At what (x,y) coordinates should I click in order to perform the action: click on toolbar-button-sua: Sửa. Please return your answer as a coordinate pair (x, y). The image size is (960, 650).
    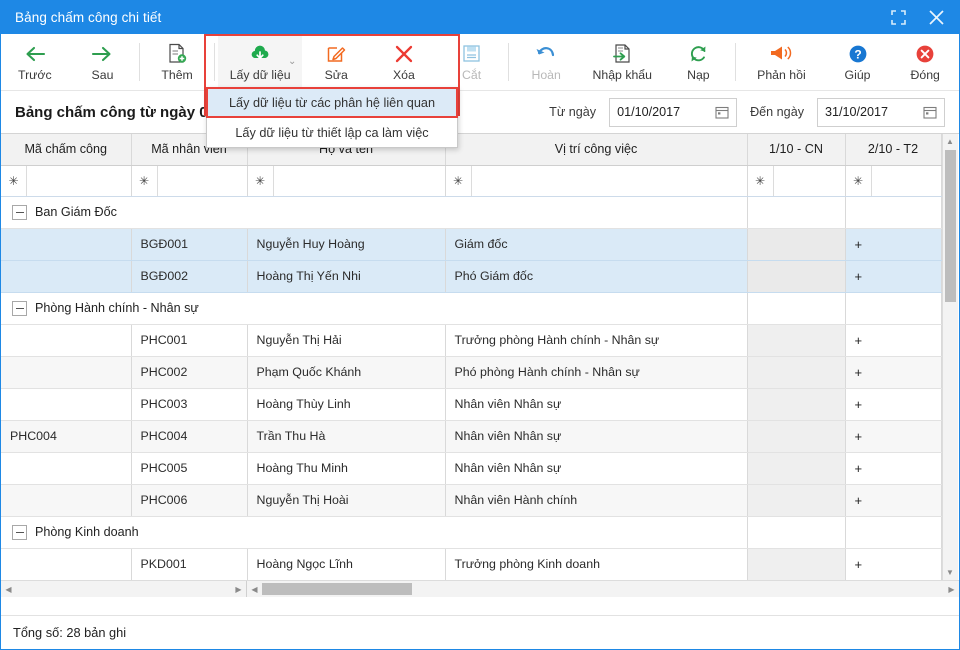
    Looking at the image, I should click on (336, 62).